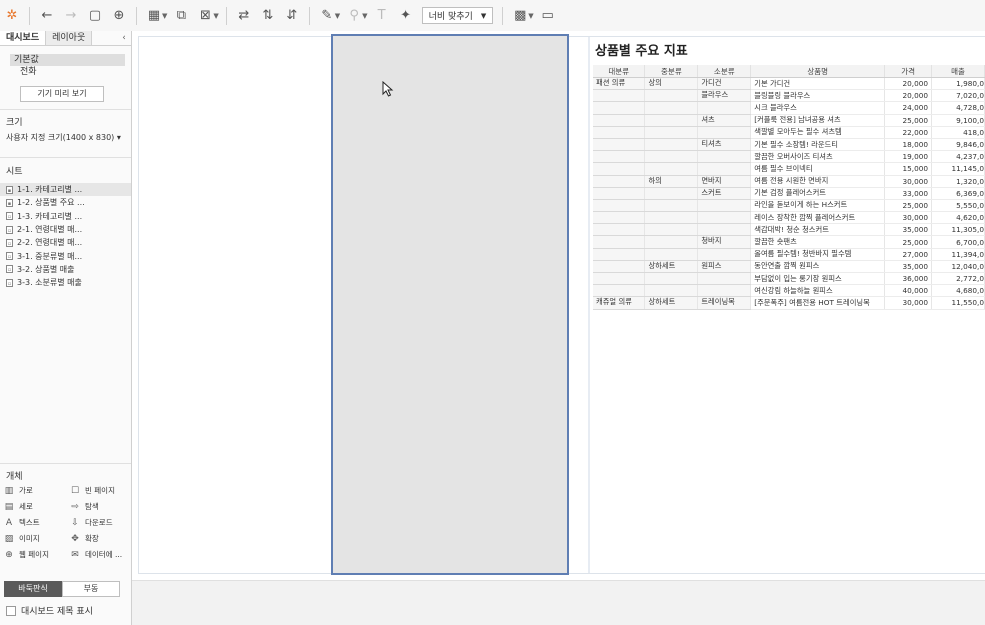 The width and height of the screenshot is (985, 625). I want to click on object-web-page: ⊕ 웹 페이지, so click(37, 554).